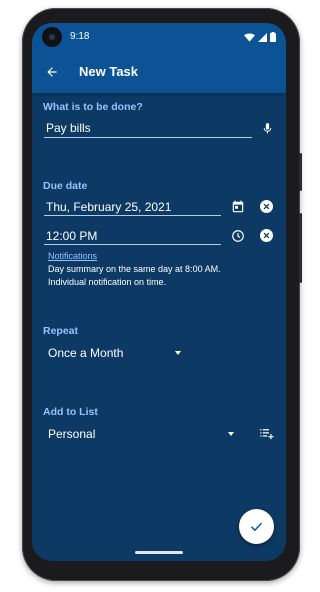 The height and width of the screenshot is (592, 320). I want to click on task-input-underline, so click(148, 137).